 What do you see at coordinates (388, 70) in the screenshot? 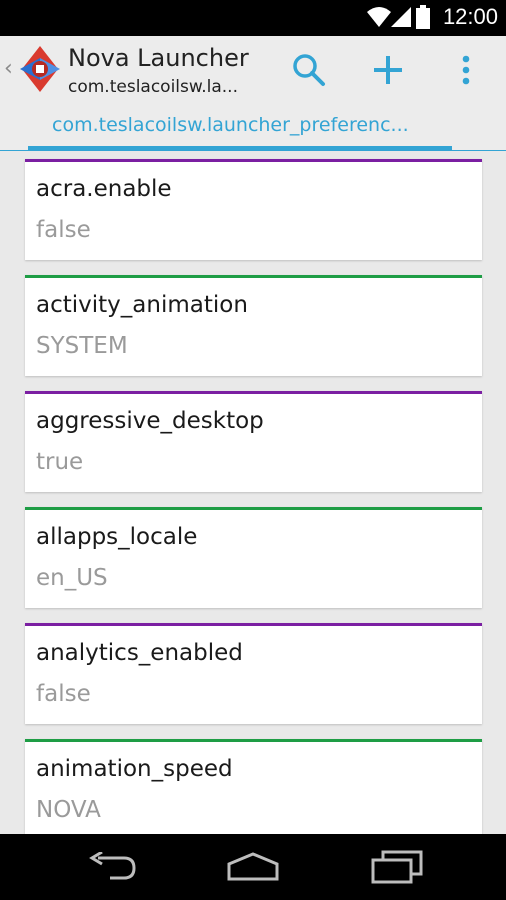
I see `add-icon` at bounding box center [388, 70].